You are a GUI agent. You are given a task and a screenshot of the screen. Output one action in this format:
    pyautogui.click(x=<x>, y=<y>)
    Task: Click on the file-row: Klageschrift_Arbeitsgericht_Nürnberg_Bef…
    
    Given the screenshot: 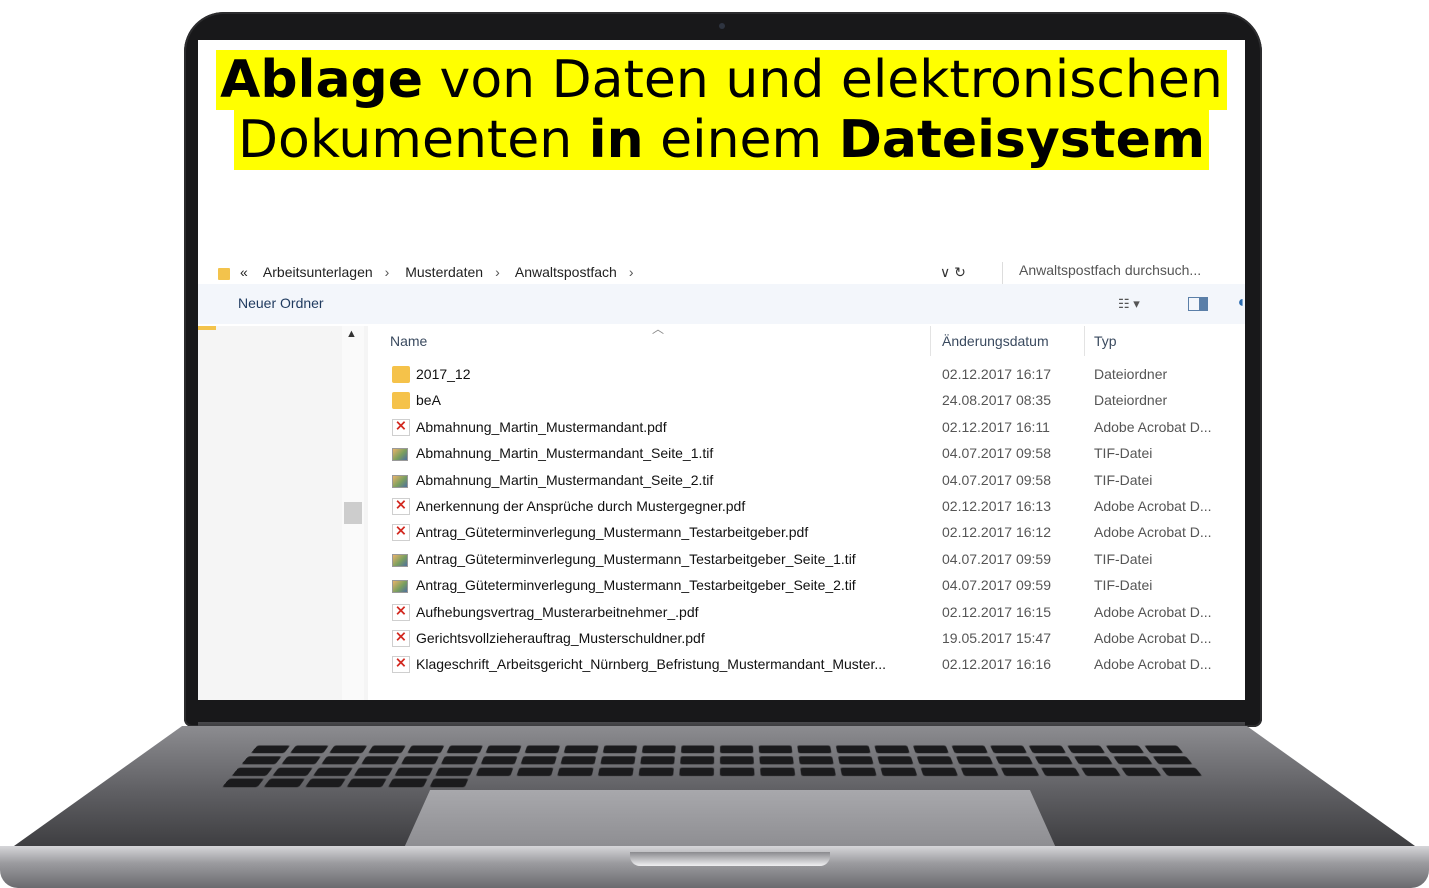 What is the action you would take?
    pyautogui.click(x=806, y=665)
    